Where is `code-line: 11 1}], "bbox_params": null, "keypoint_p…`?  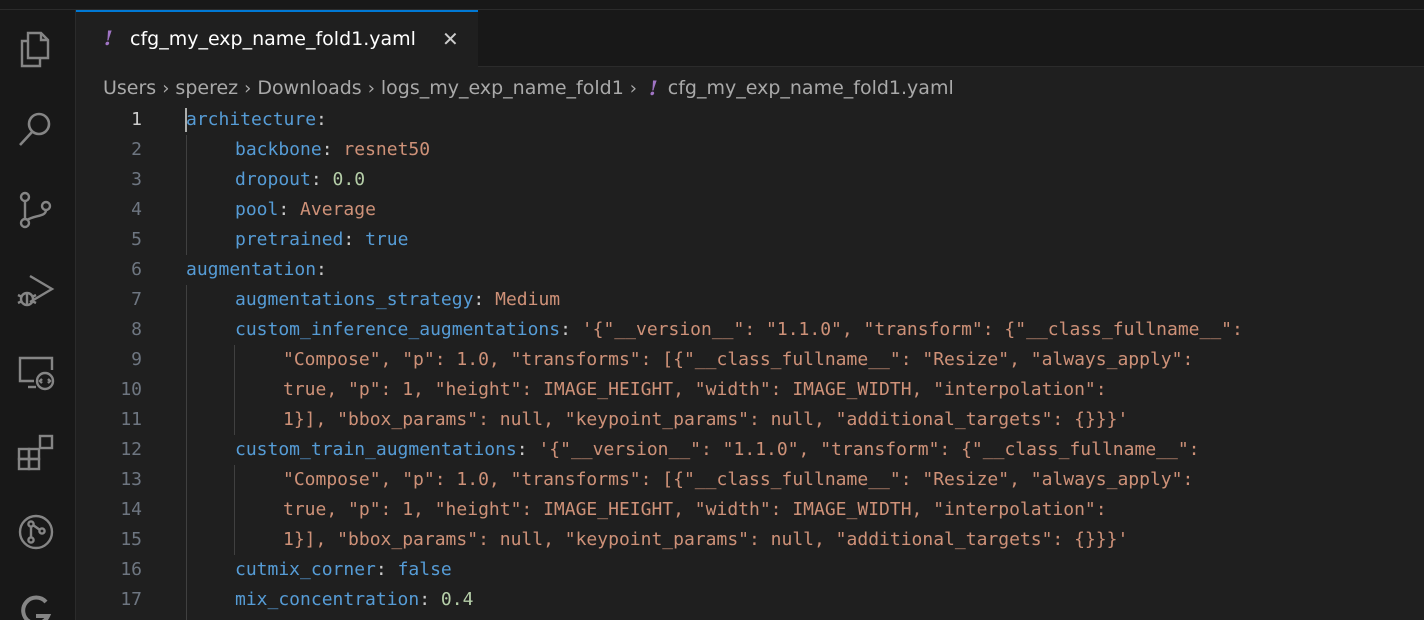
code-line: 11 1}], "bbox_params": null, "keypoint_p… is located at coordinates (750, 420).